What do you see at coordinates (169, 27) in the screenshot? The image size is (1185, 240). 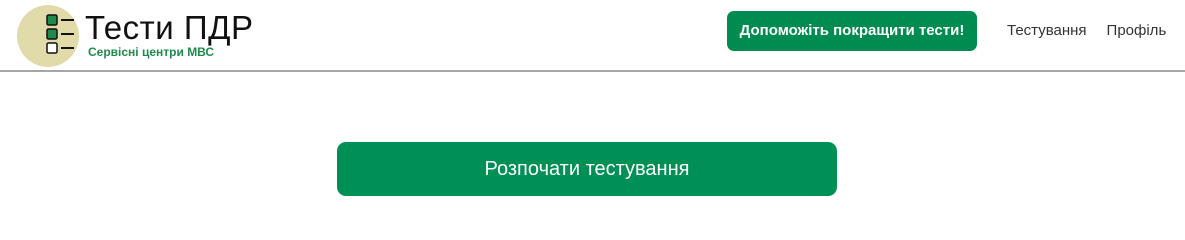 I see `logo-title: Тести ПДР` at bounding box center [169, 27].